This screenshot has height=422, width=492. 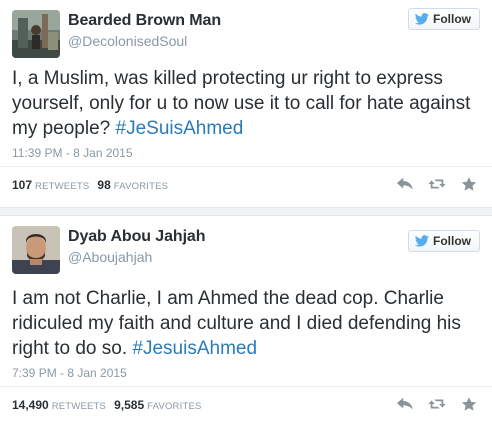 I want to click on retweets-stat: 14,490 RETWEETS, so click(x=59, y=405).